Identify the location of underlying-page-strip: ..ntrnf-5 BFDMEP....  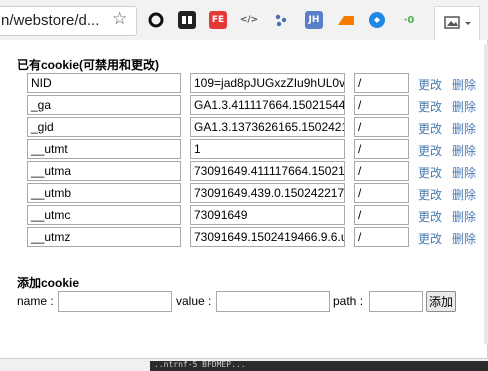
(244, 365).